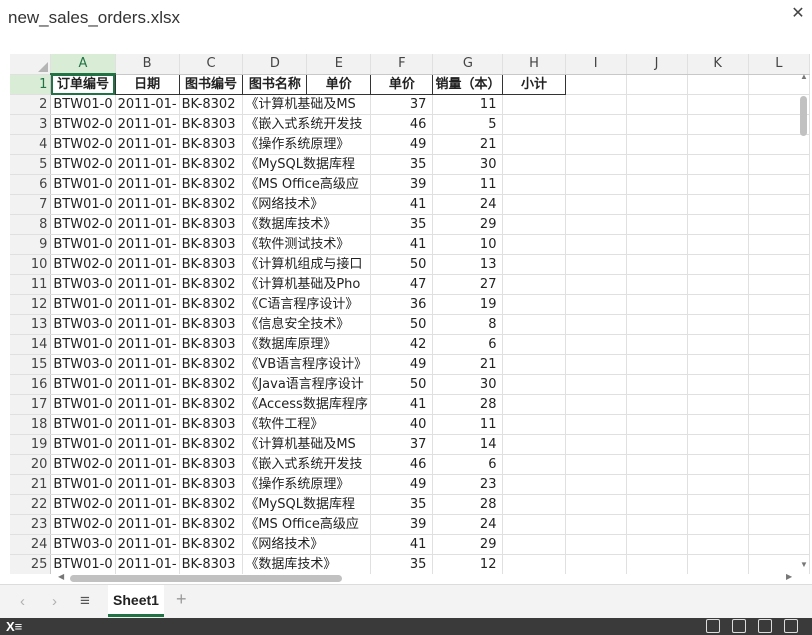 This screenshot has width=812, height=635. Describe the element at coordinates (468, 484) in the screenshot. I see `cell: 23` at that location.